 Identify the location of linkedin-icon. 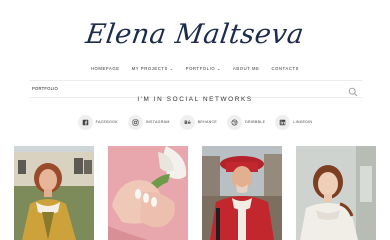
(283, 122).